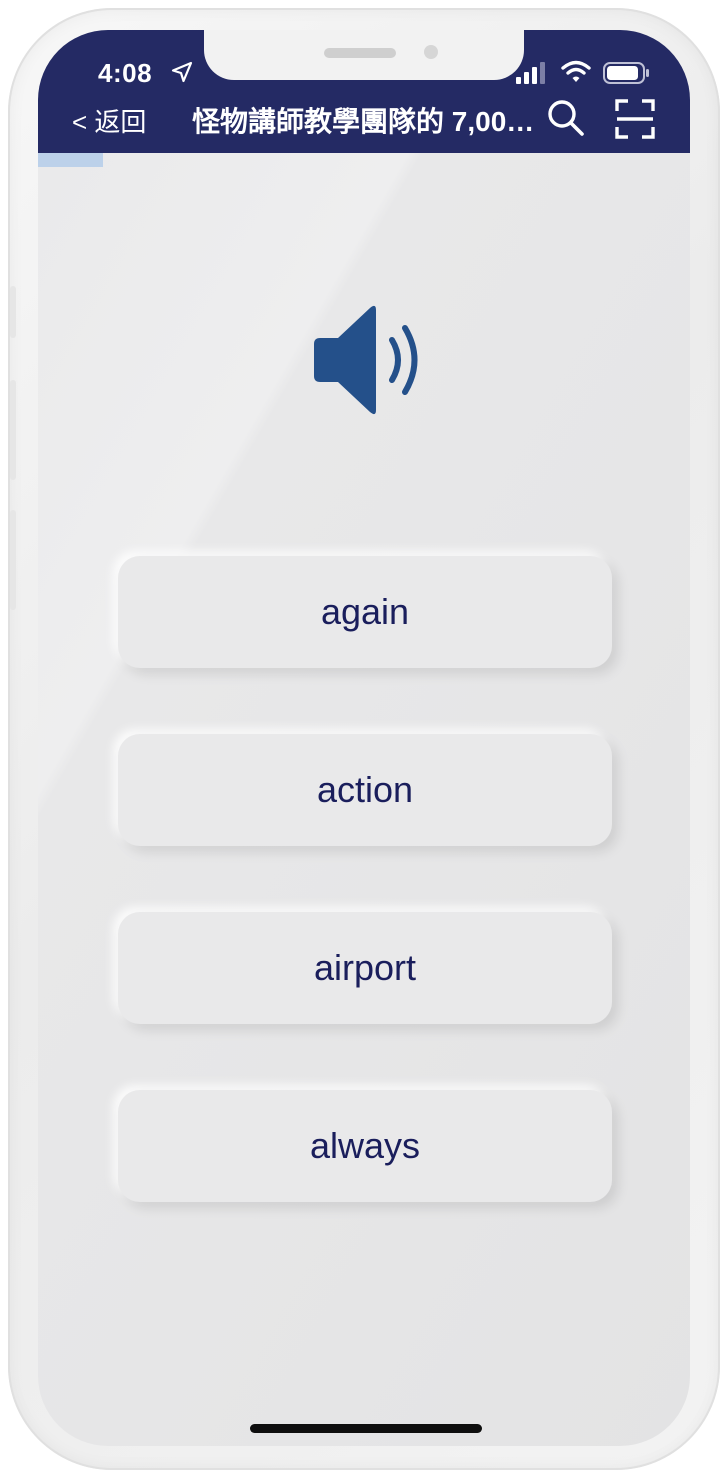 This screenshot has width=726, height=1478. Describe the element at coordinates (576, 71) in the screenshot. I see `wifi-icon` at that location.